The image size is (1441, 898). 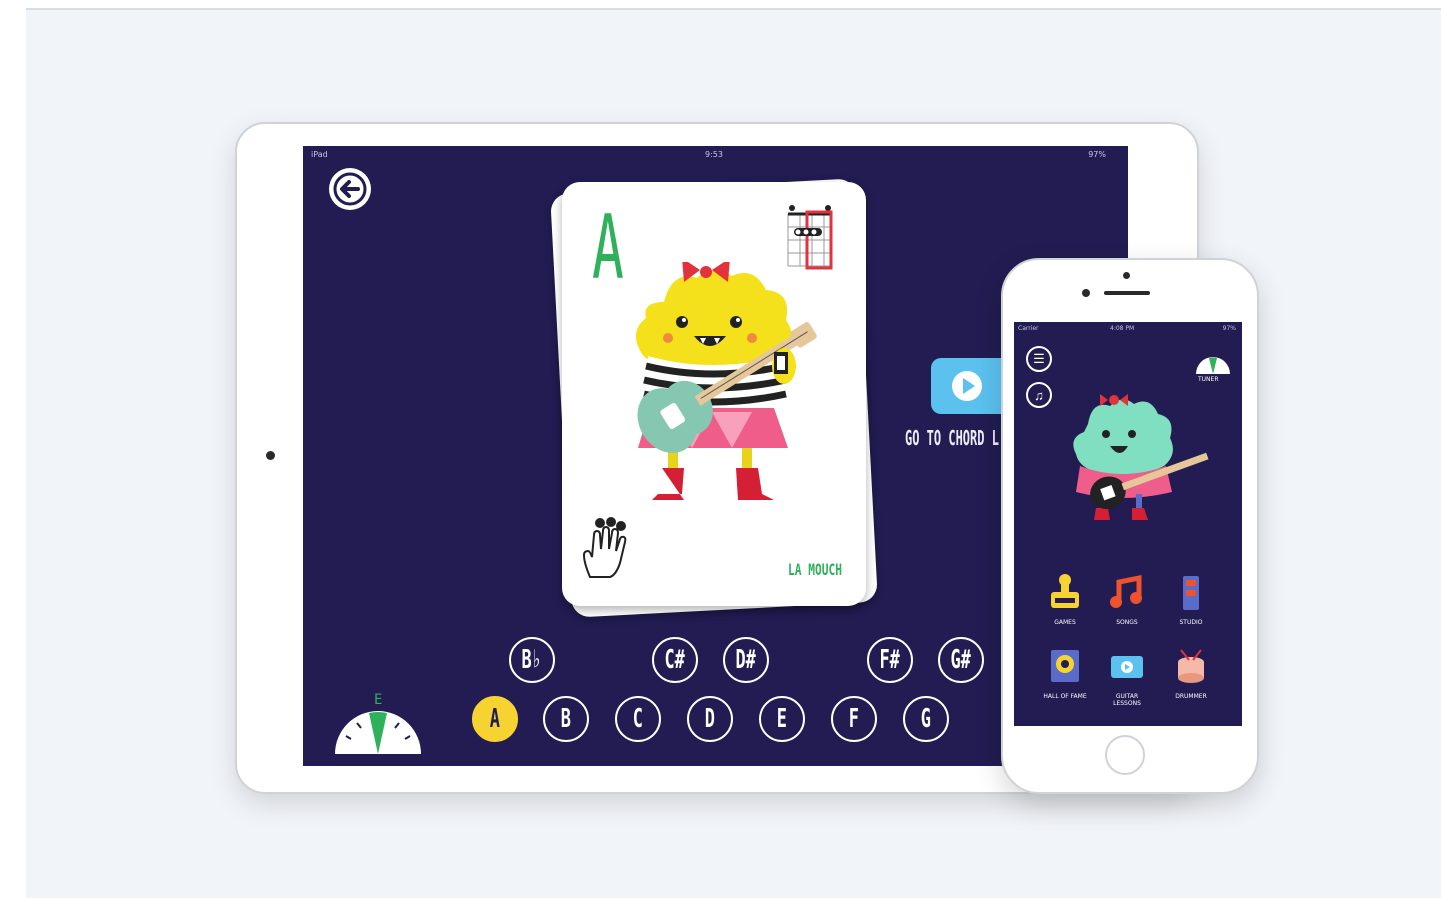 What do you see at coordinates (1191, 622) in the screenshot?
I see `menu-item-label: STUDIO` at bounding box center [1191, 622].